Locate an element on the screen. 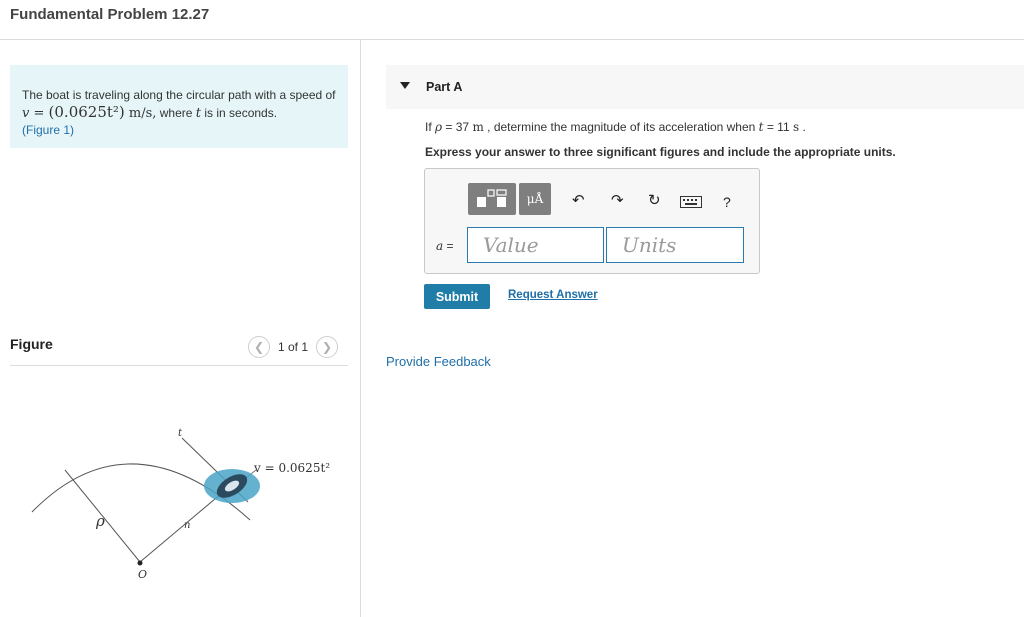 This screenshot has height=617, width=1024. origin-label: O is located at coordinates (142, 574).